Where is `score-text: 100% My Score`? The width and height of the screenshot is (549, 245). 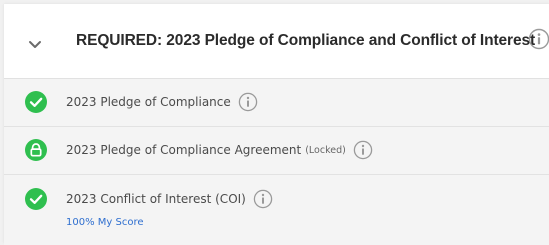 score-text: 100% My Score is located at coordinates (105, 222).